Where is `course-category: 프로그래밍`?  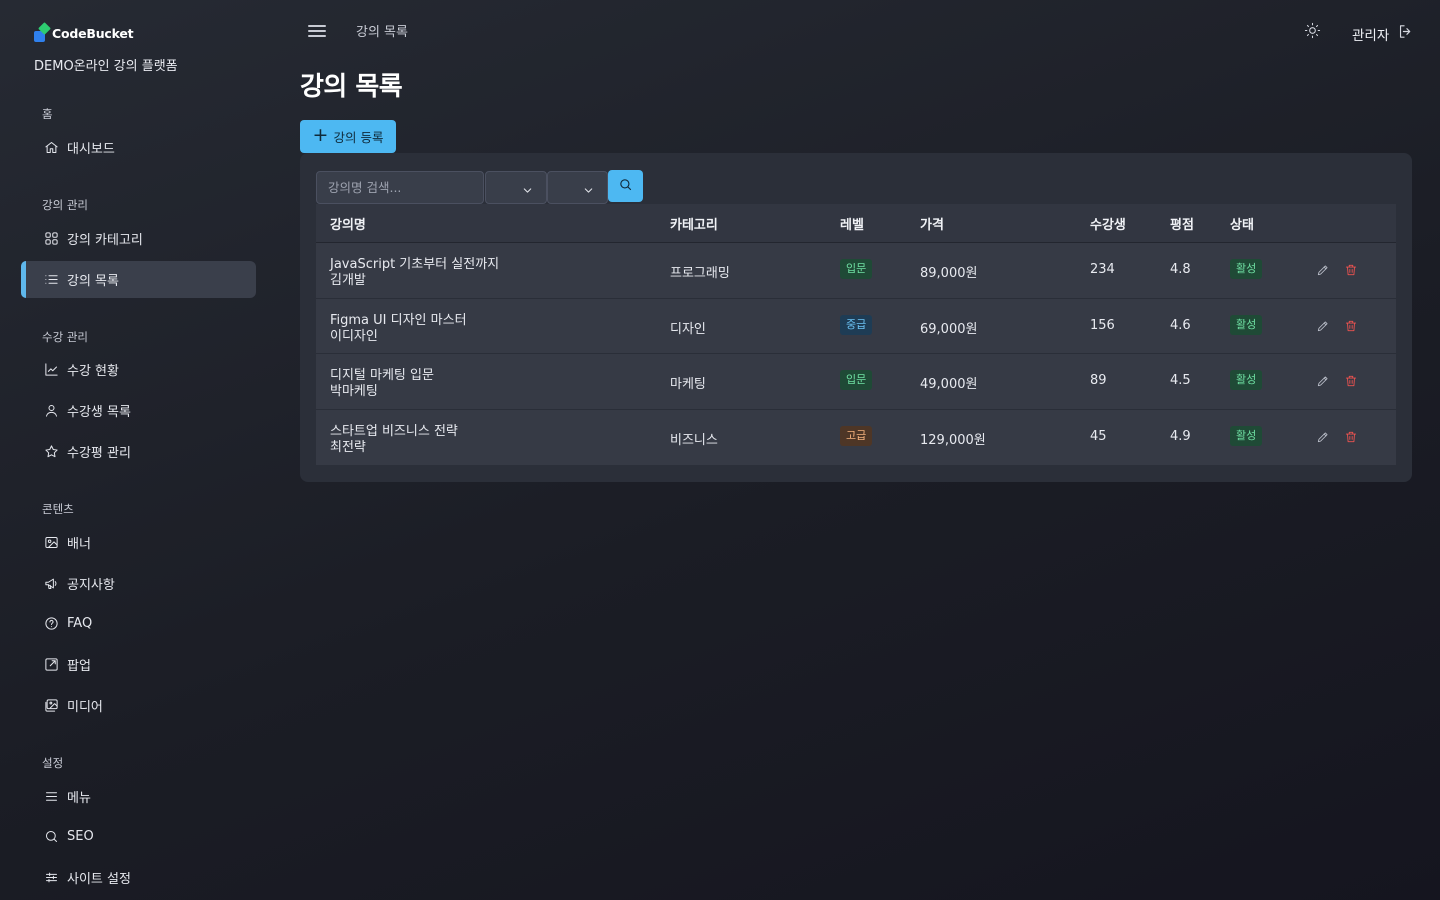
course-category: 프로그래밍 is located at coordinates (700, 273).